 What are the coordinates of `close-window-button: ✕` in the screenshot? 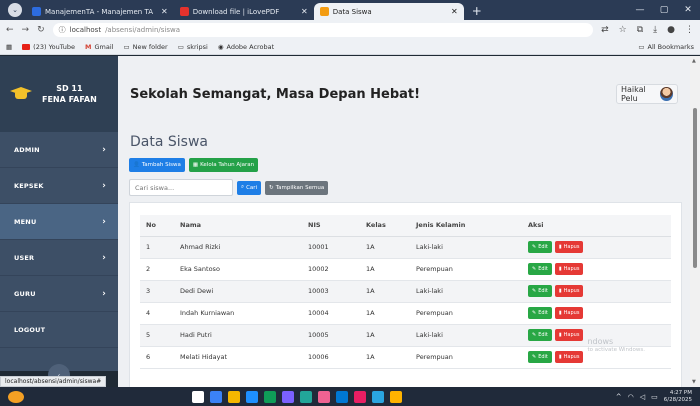 It's located at (688, 10).